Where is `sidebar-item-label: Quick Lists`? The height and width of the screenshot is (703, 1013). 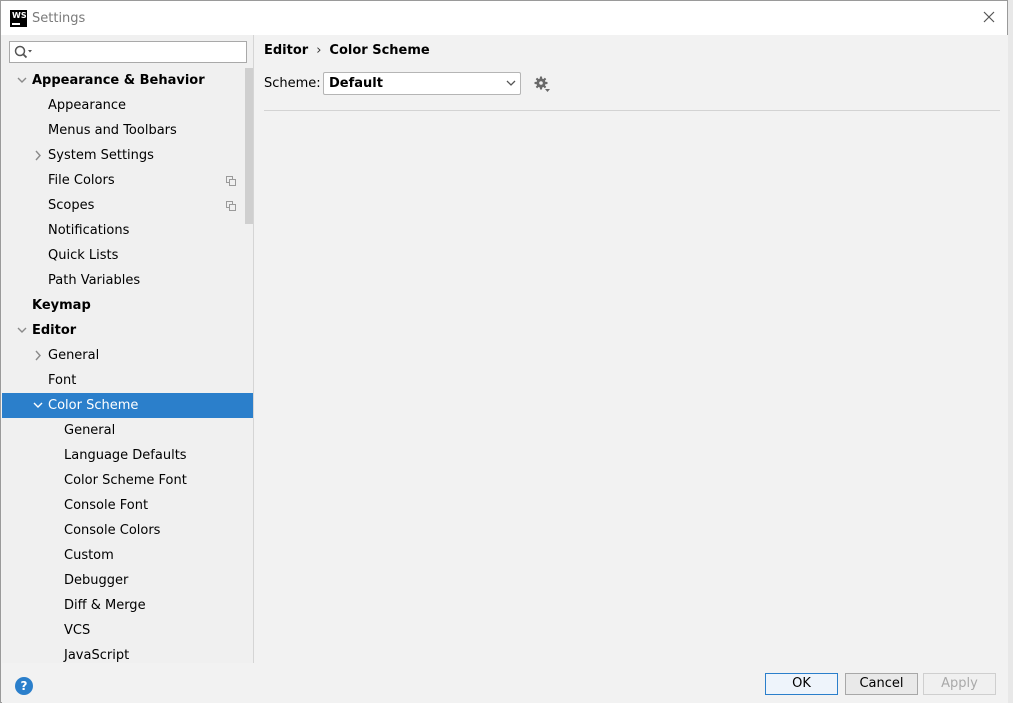 sidebar-item-label: Quick Lists is located at coordinates (83, 255).